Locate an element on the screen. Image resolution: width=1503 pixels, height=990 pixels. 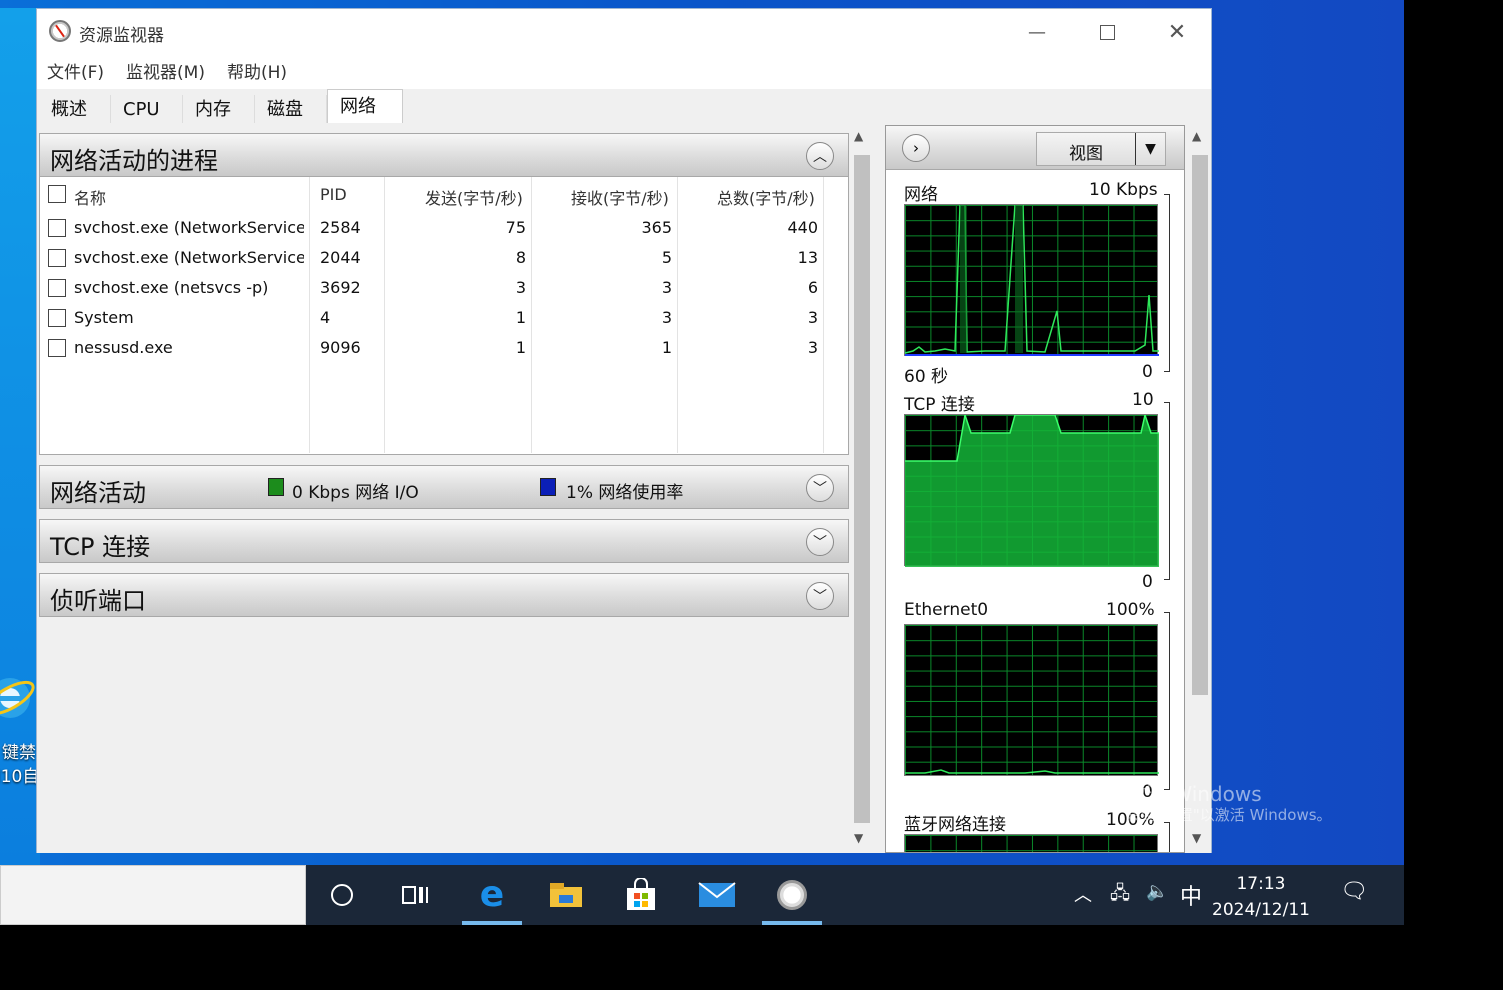
graph-min: 0 is located at coordinates (1147, 582).